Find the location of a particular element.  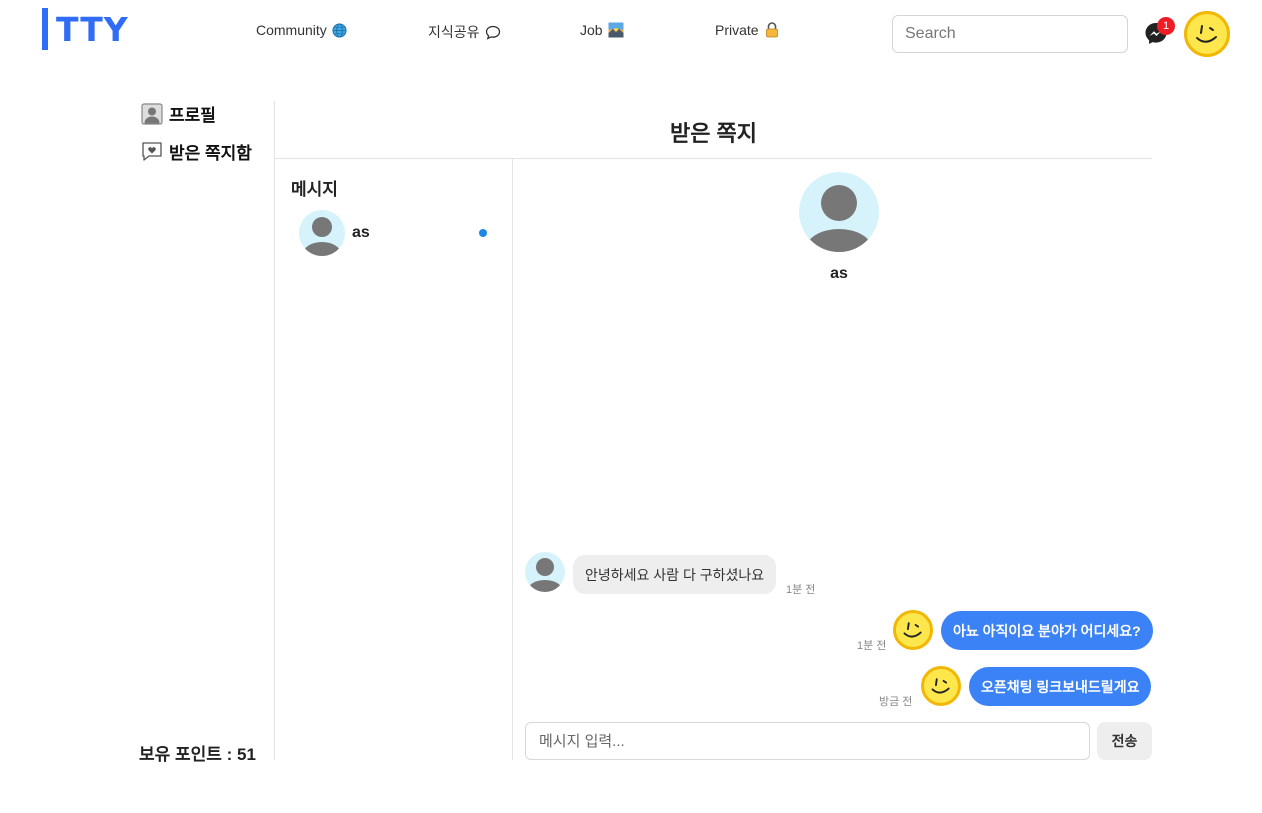

conversation-avatar is located at coordinates (322, 233).